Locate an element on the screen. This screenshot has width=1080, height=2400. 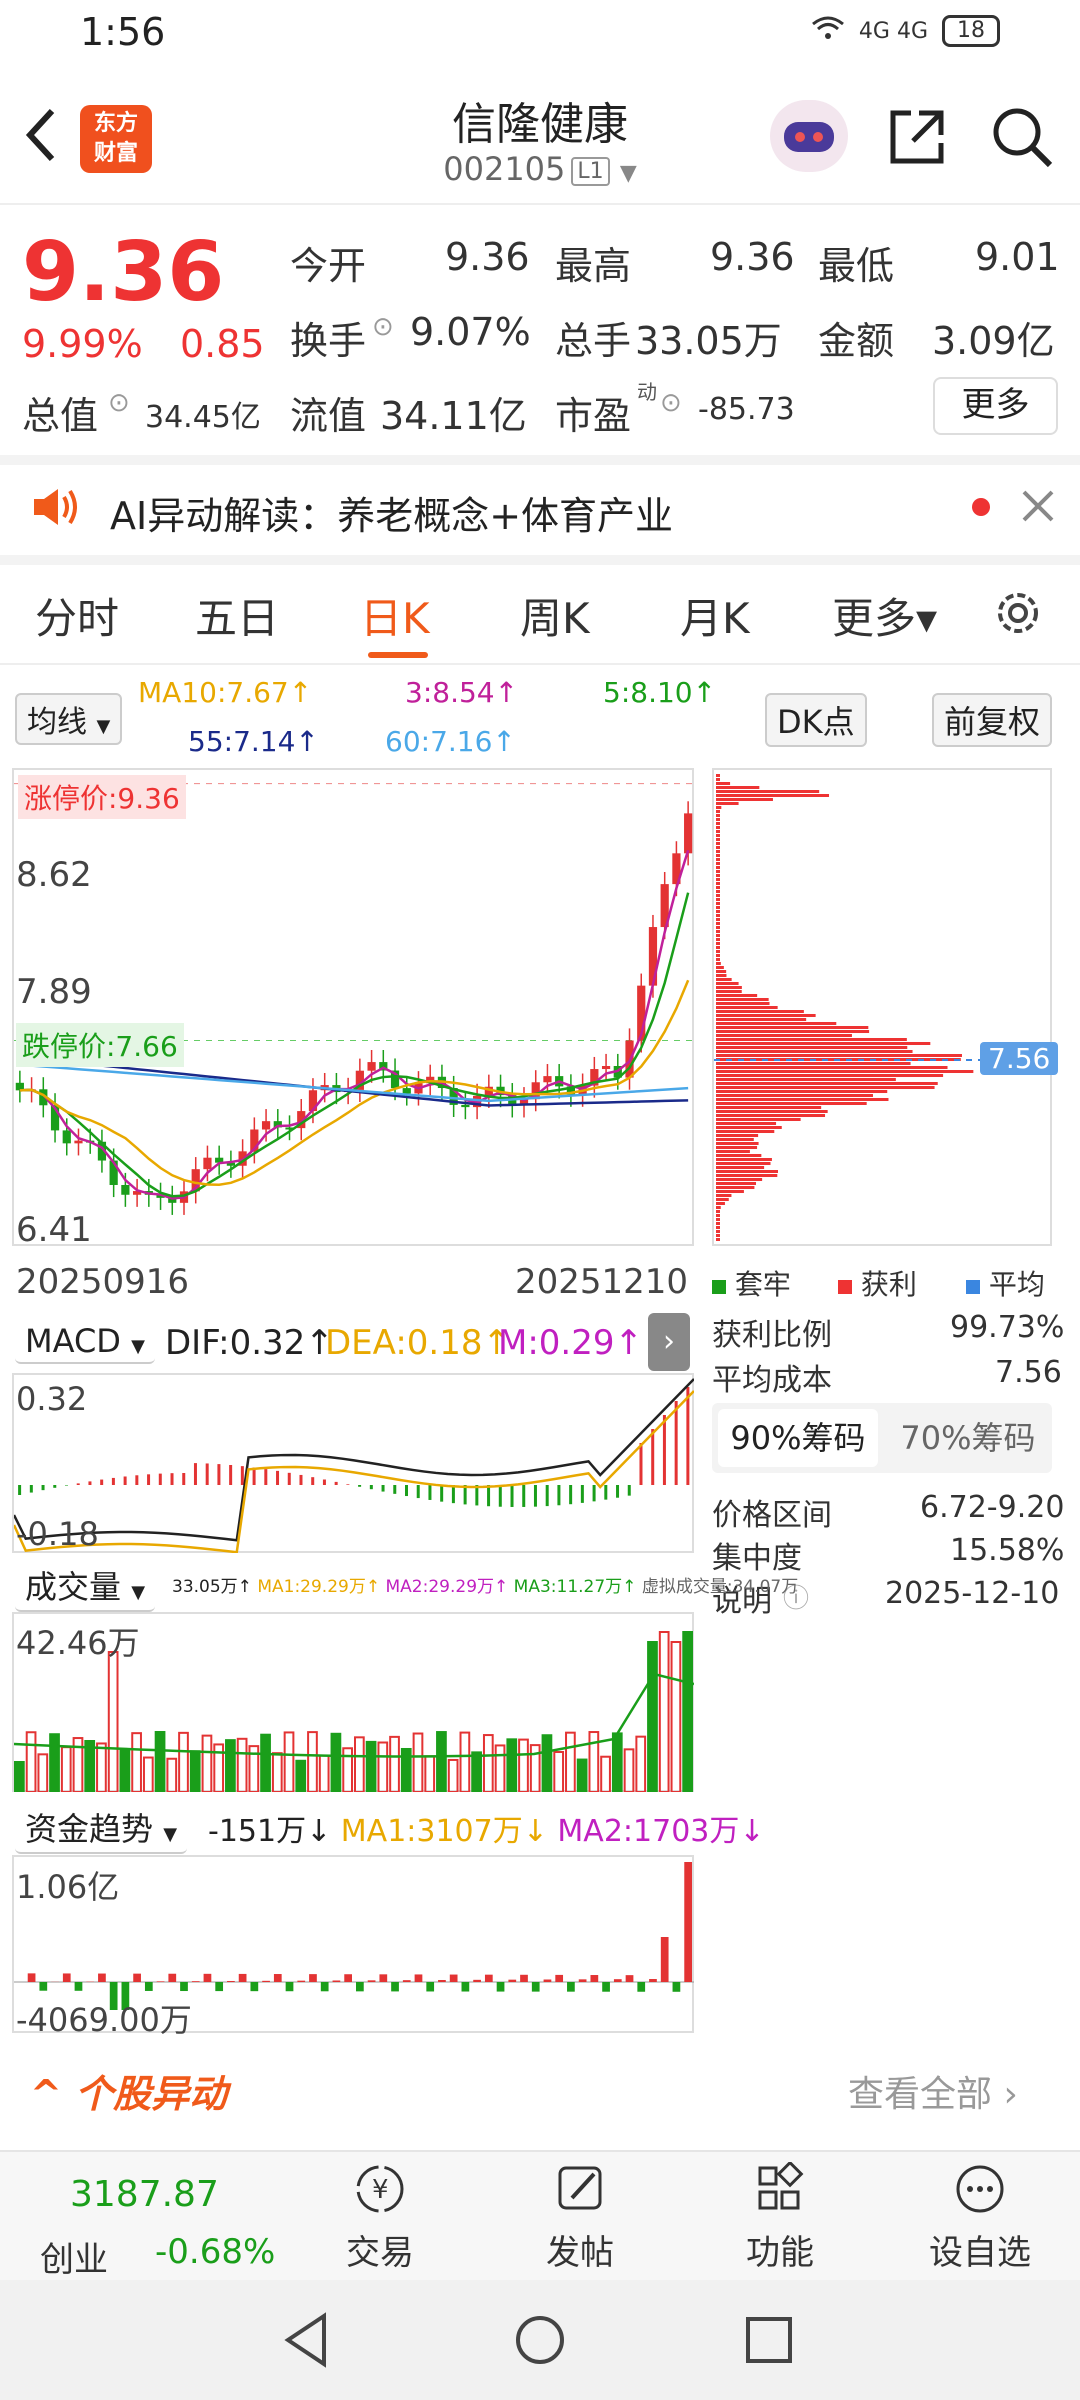
tab-daily-k: 日K is located at coordinates (395, 615).